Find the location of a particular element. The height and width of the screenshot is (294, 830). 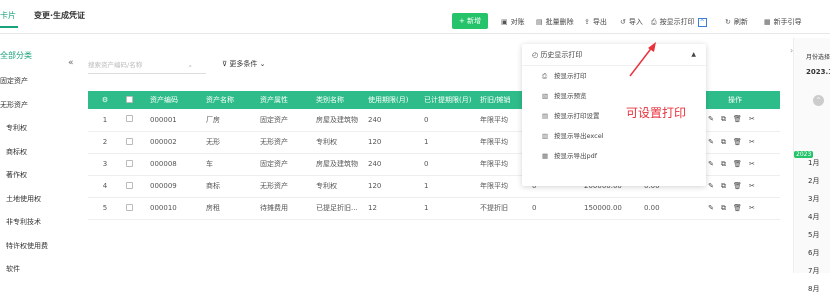

cell-method: 不提折旧 is located at coordinates (502, 208).